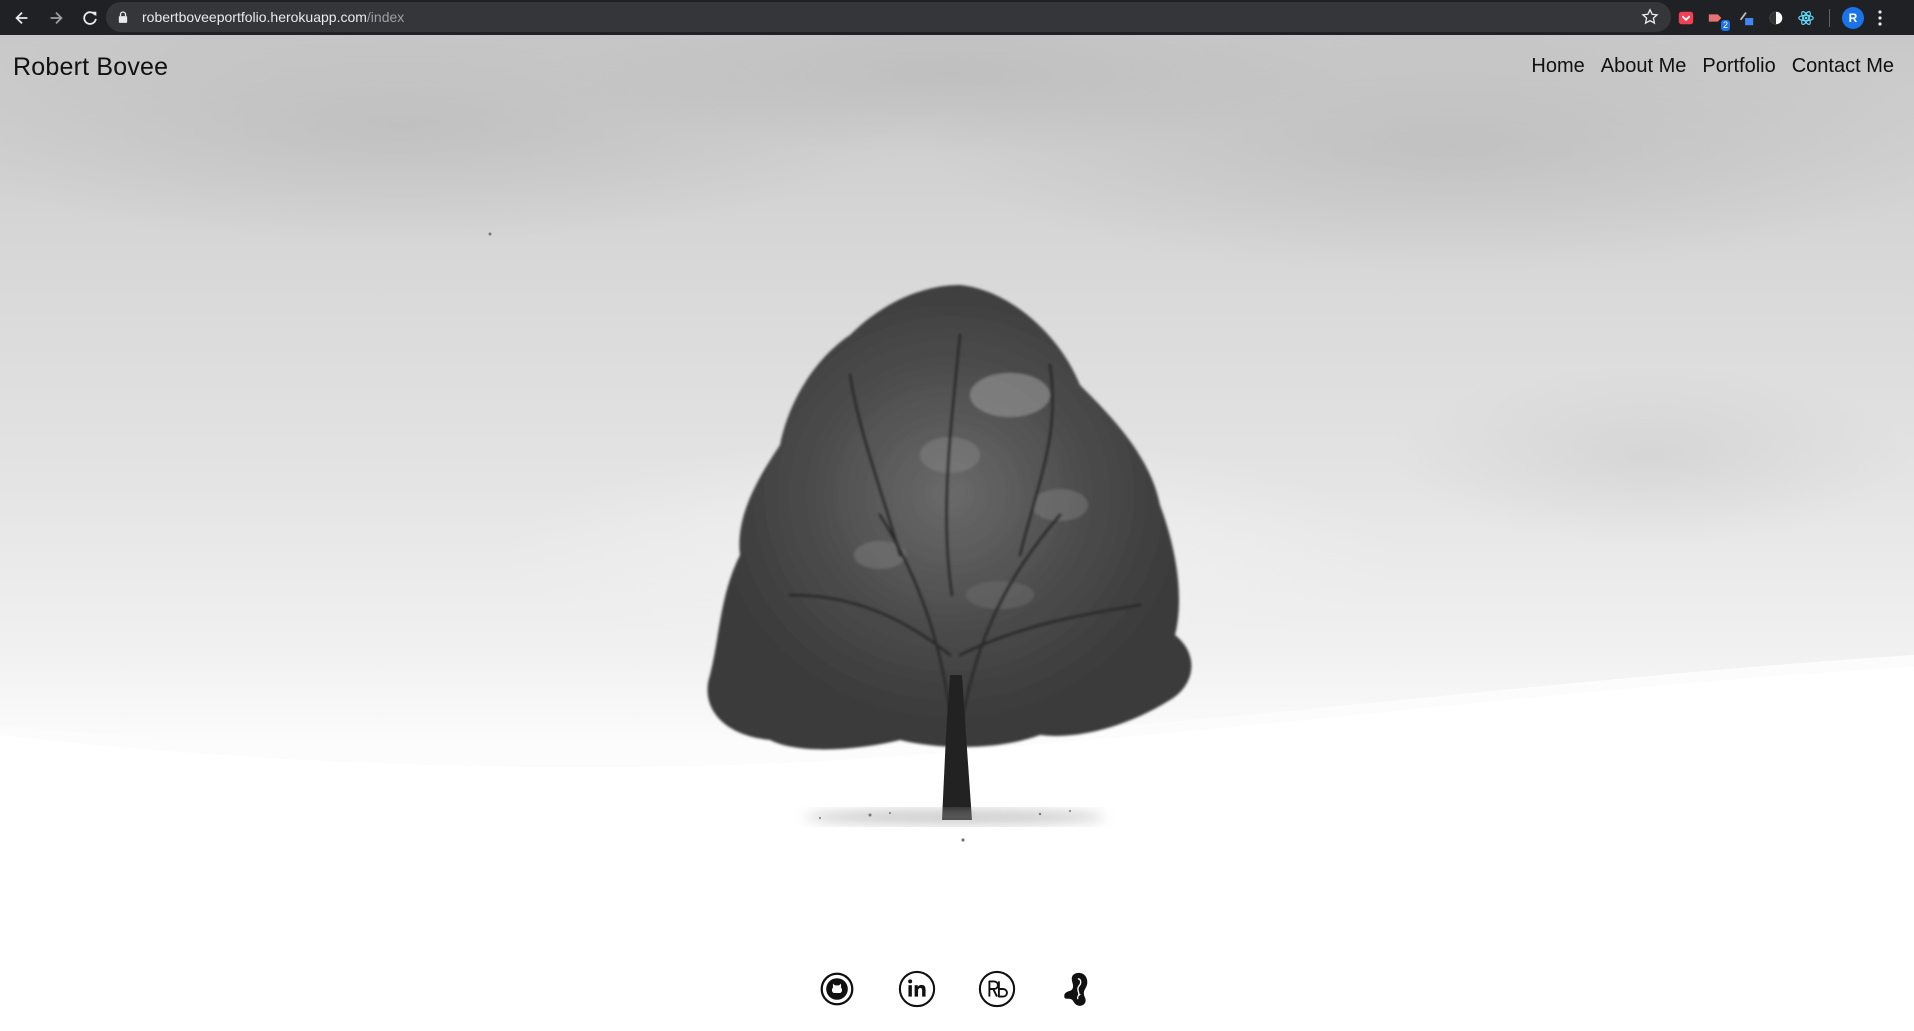  I want to click on nav-about-me: About Me, so click(1644, 66).